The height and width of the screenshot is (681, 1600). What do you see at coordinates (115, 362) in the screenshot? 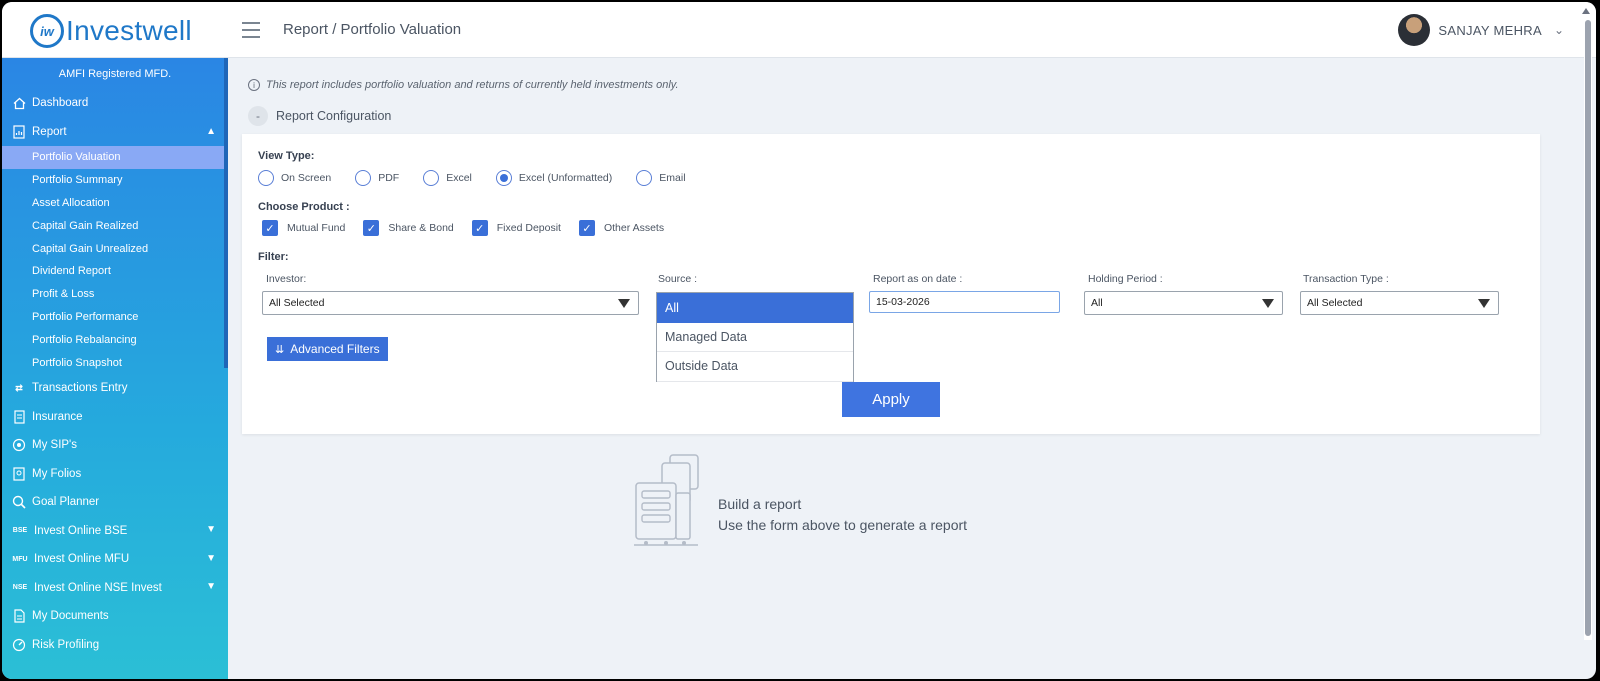
I see `sidebar-sub-portfolio-snapshot: Portfolio Snapshot` at bounding box center [115, 362].